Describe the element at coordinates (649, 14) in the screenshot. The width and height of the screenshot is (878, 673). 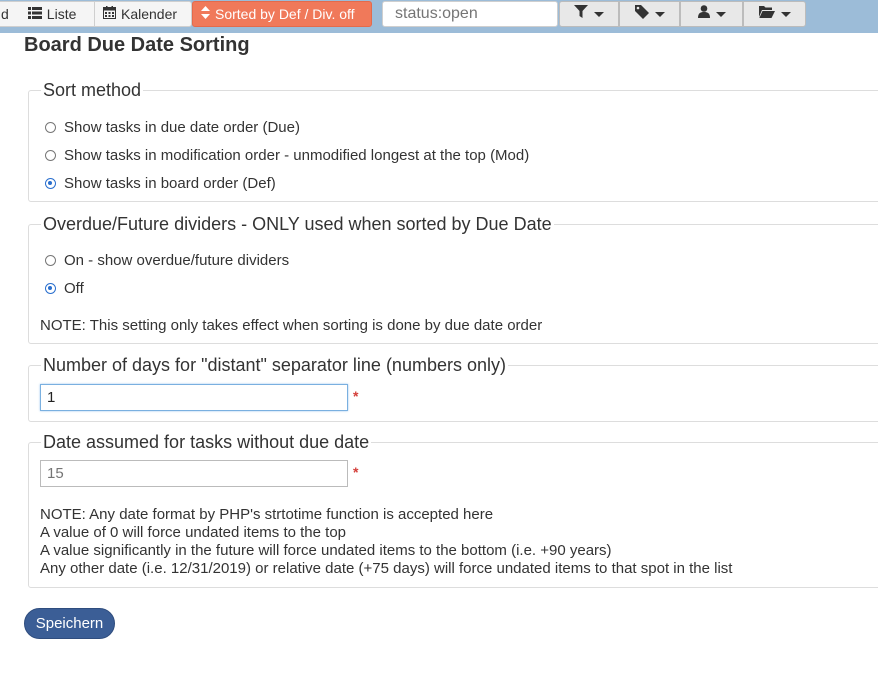
I see `tag-dropdown` at that location.